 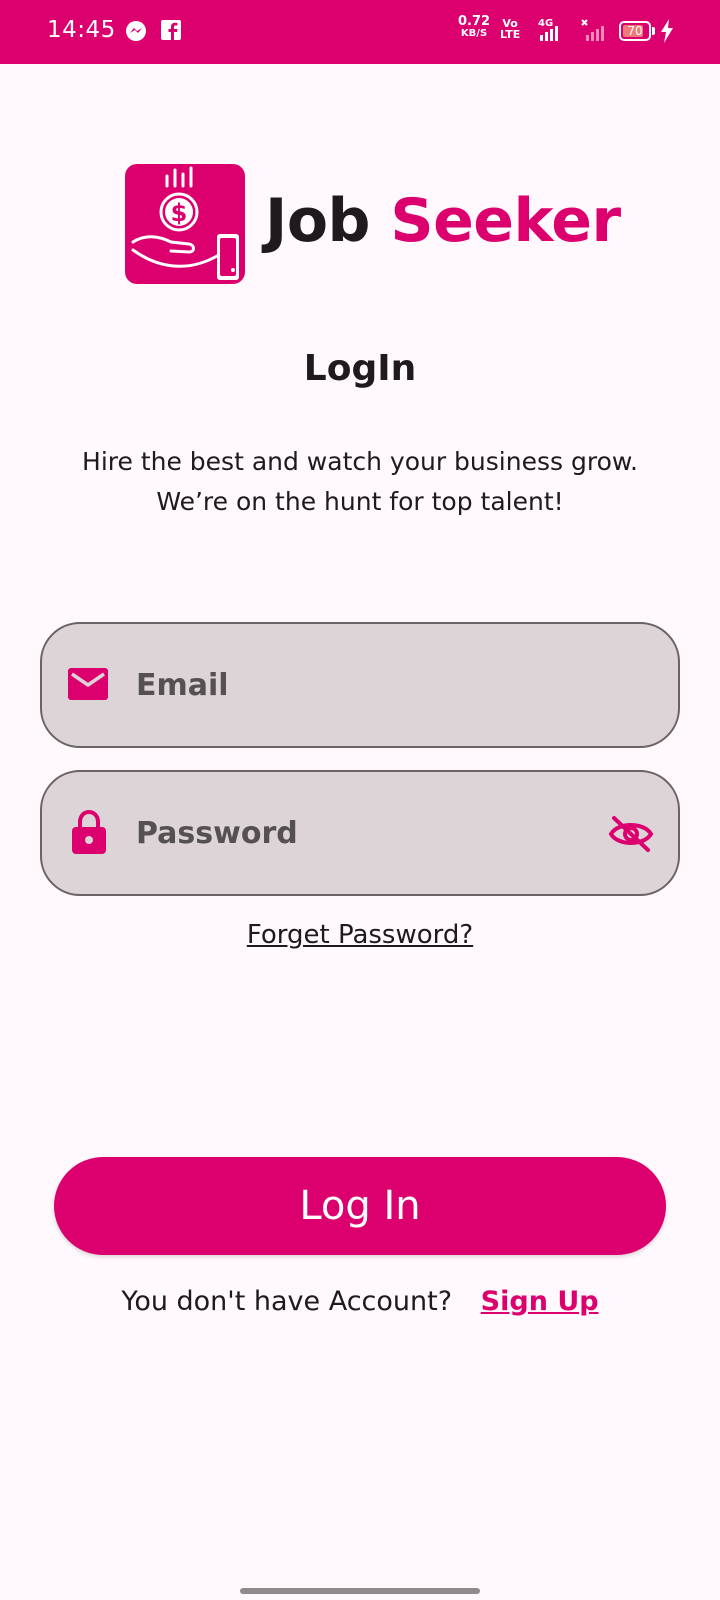 I want to click on charging-icon, so click(x=667, y=33).